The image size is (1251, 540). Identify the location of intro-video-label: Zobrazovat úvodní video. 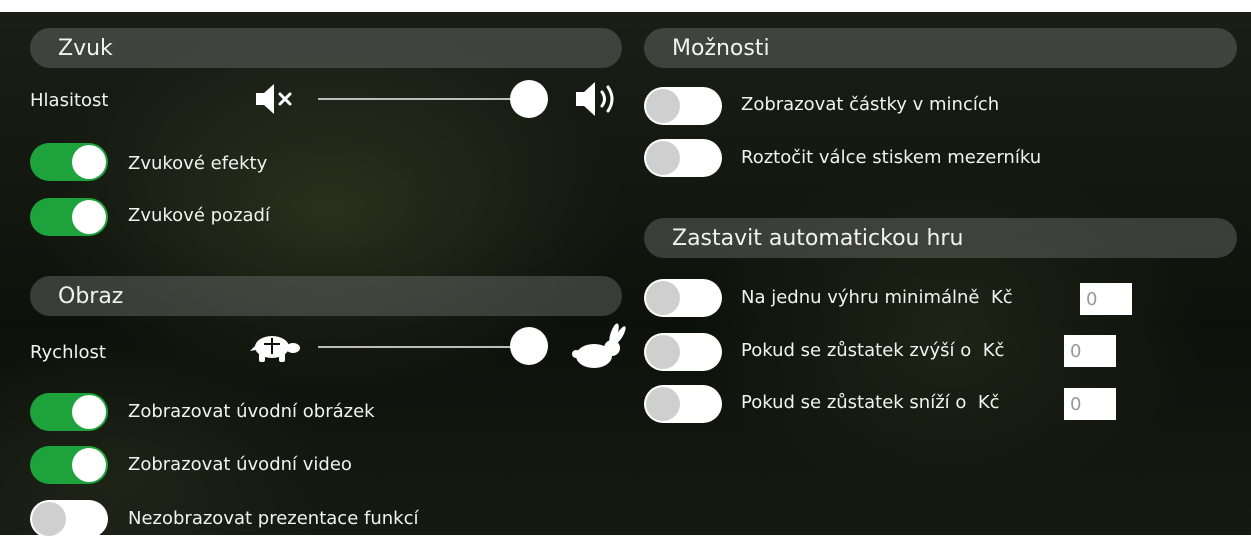
(240, 464).